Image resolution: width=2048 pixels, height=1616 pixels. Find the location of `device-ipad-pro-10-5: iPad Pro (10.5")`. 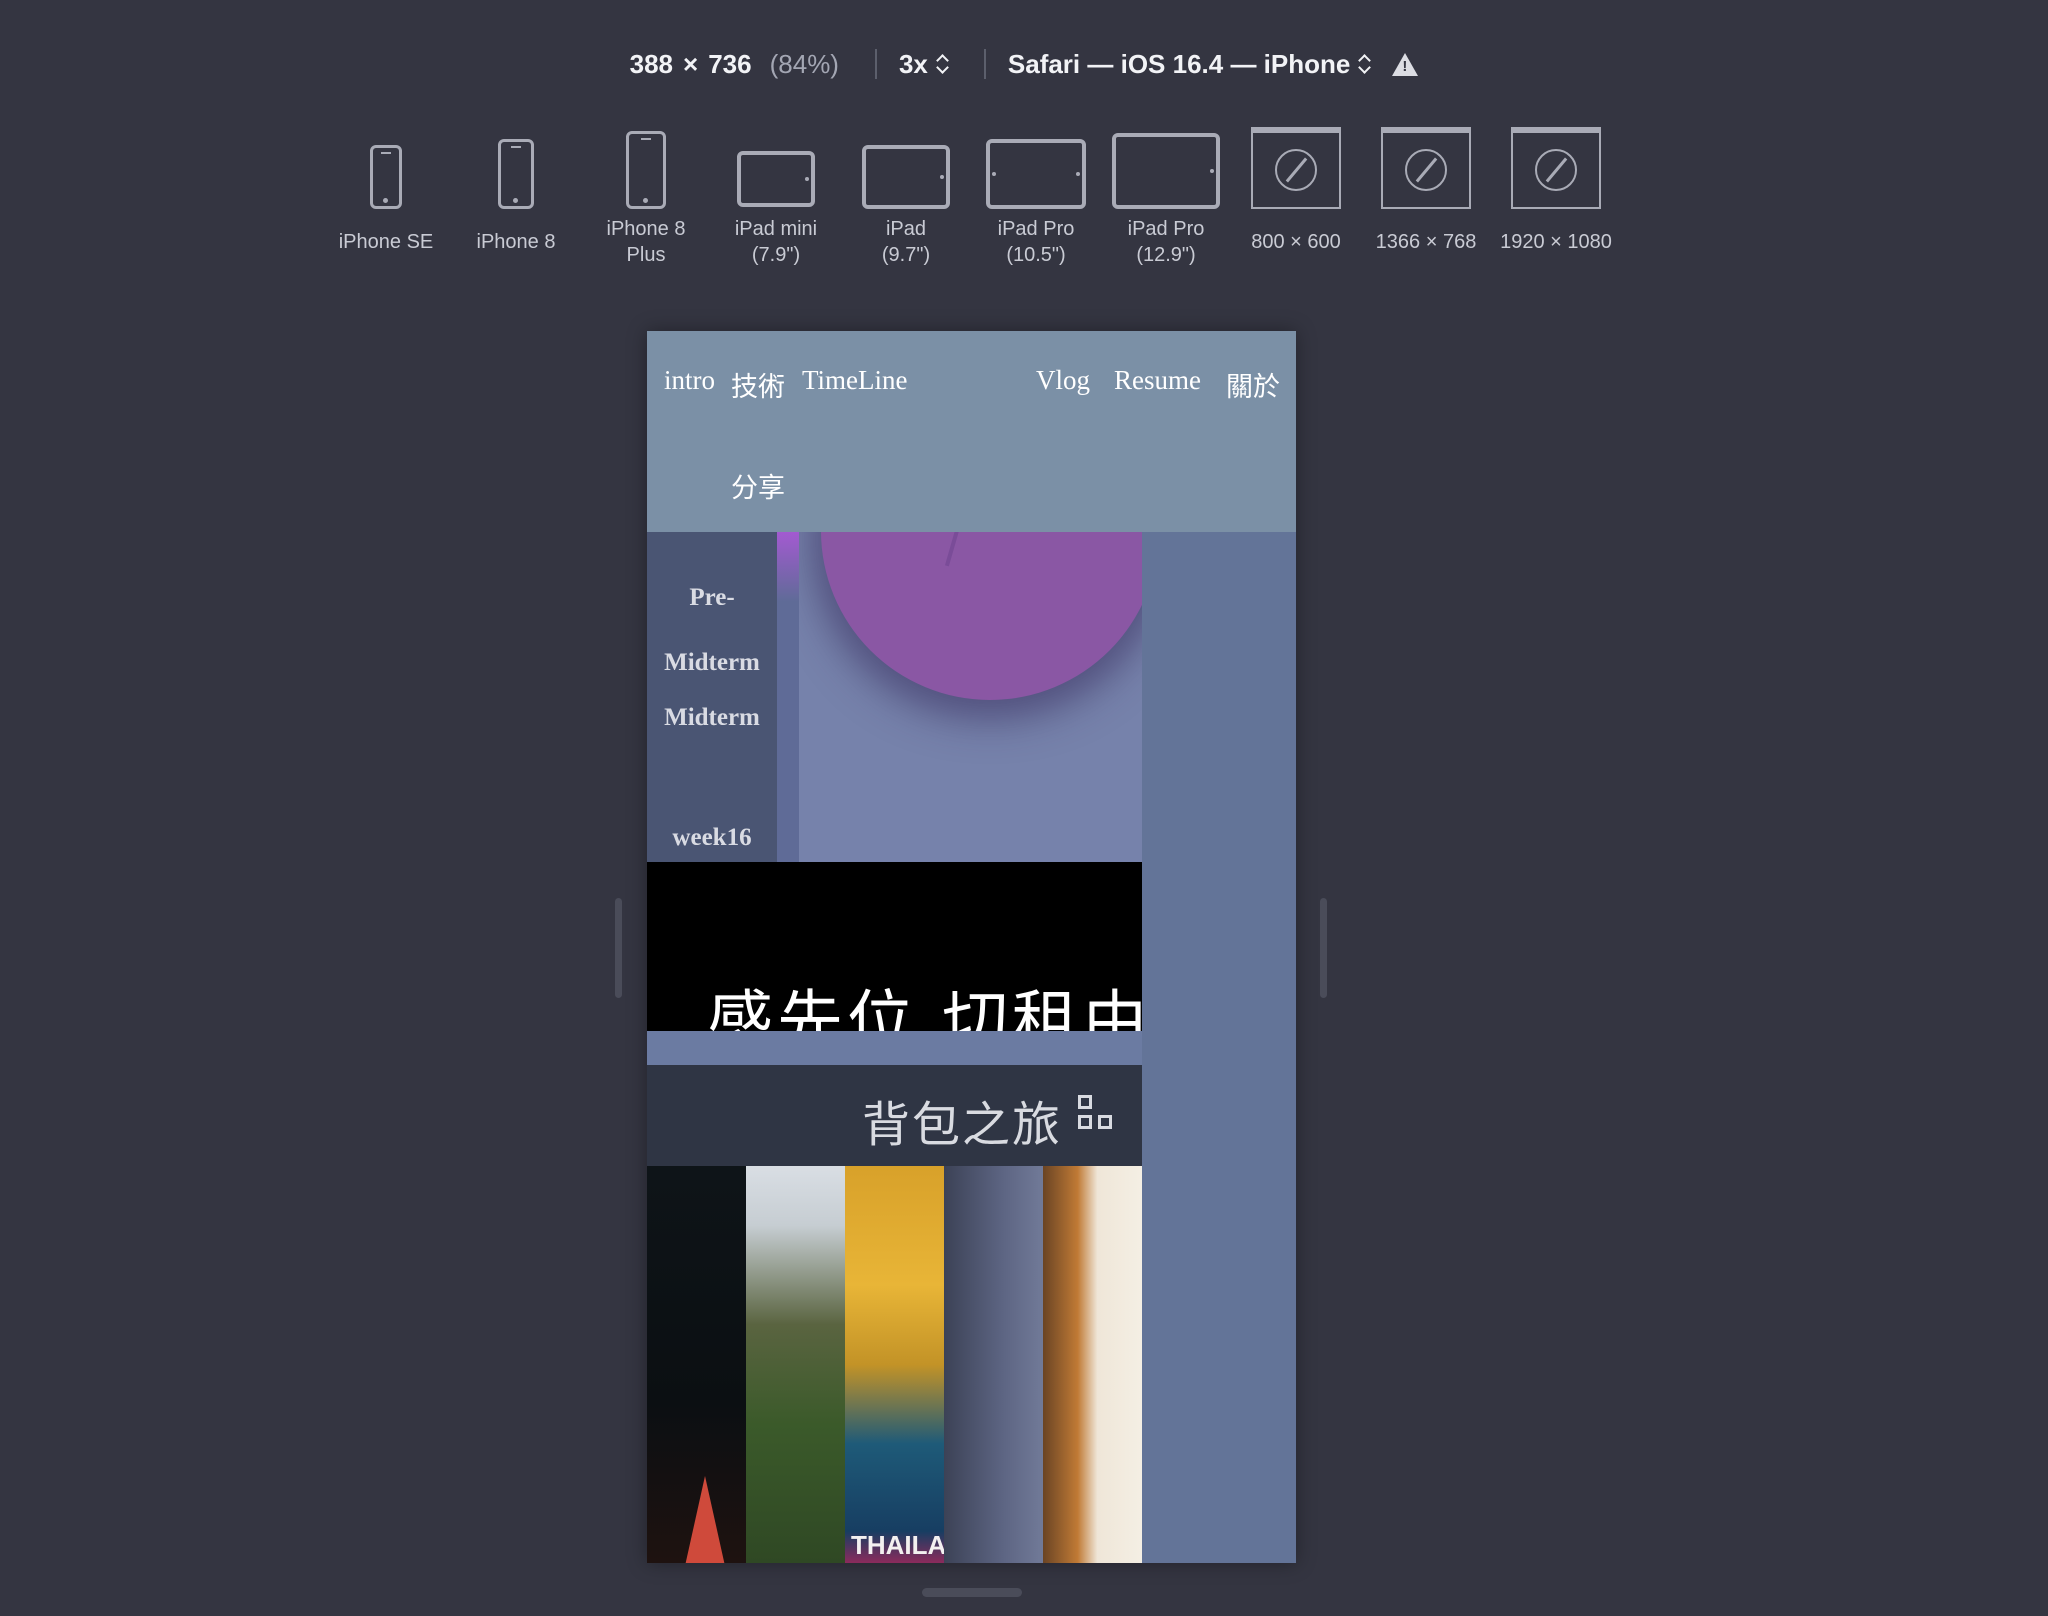

device-ipad-pro-10-5: iPad Pro (10.5") is located at coordinates (1036, 195).